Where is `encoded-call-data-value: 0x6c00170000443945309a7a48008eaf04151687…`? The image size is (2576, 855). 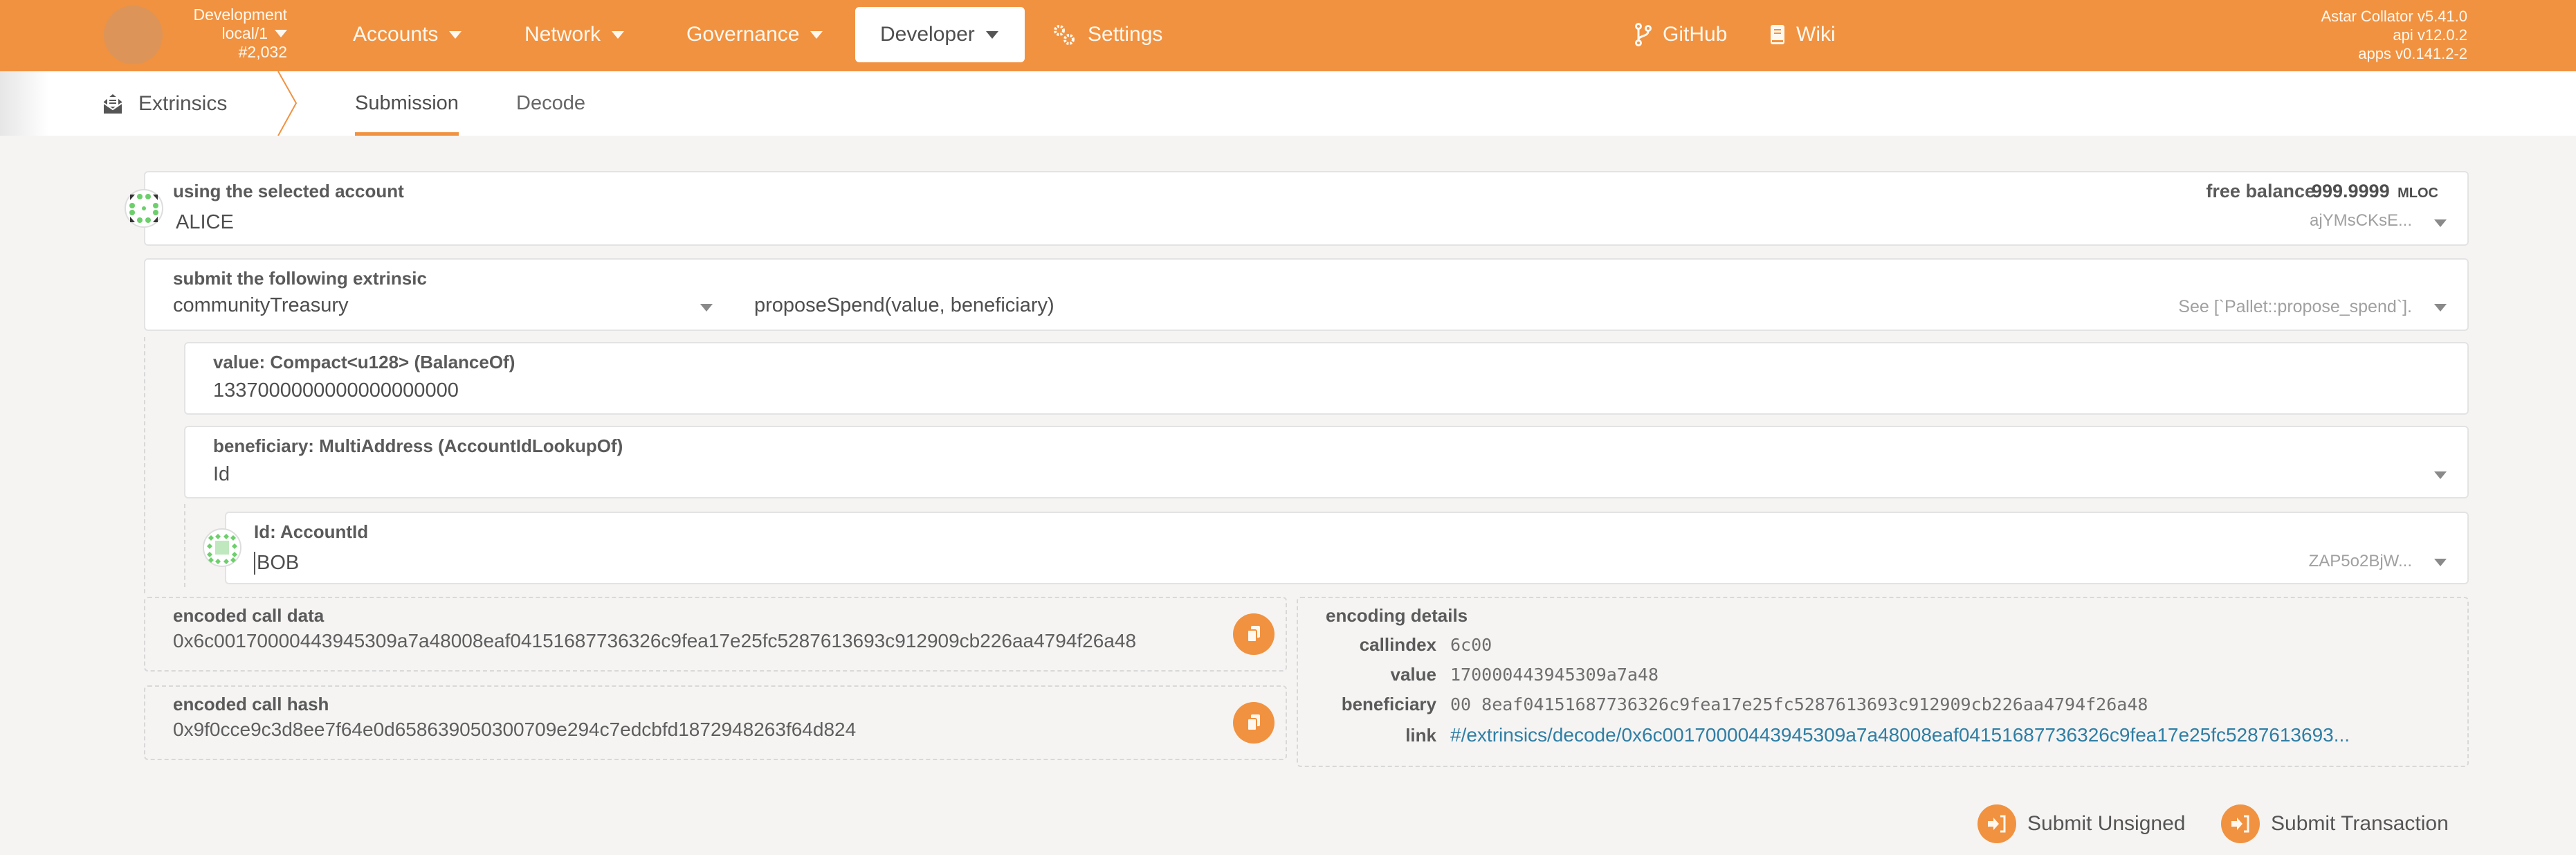
encoded-call-data-value: 0x6c00170000443945309a7a48008eaf04151687… is located at coordinates (655, 640).